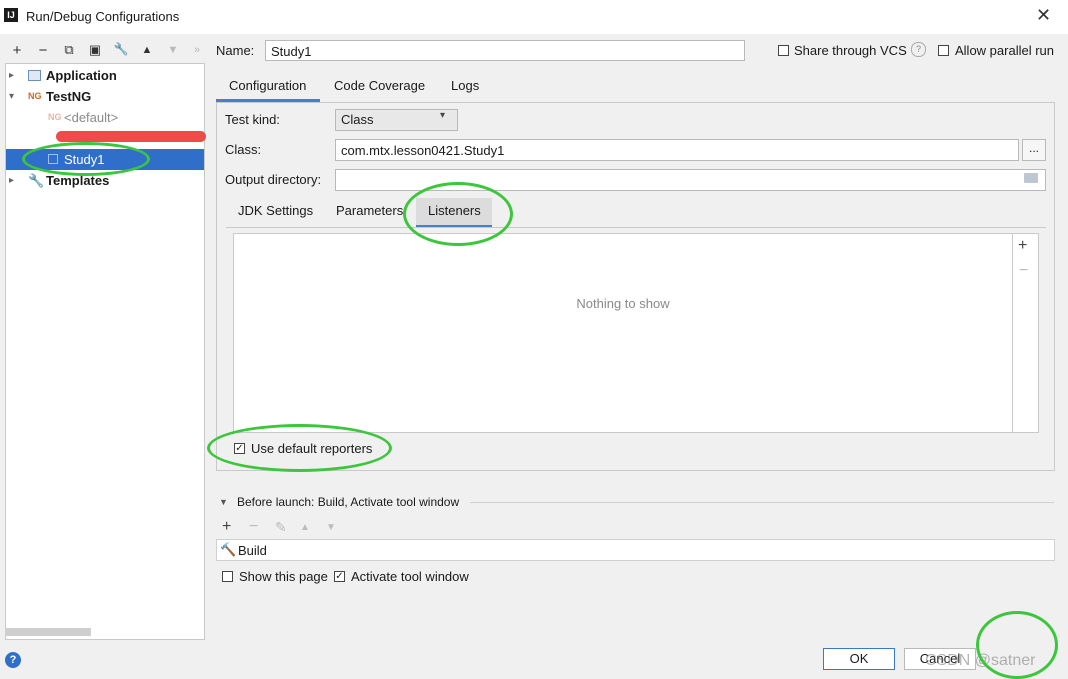  Describe the element at coordinates (43, 50) in the screenshot. I see `remove-configuration-button: −` at that location.